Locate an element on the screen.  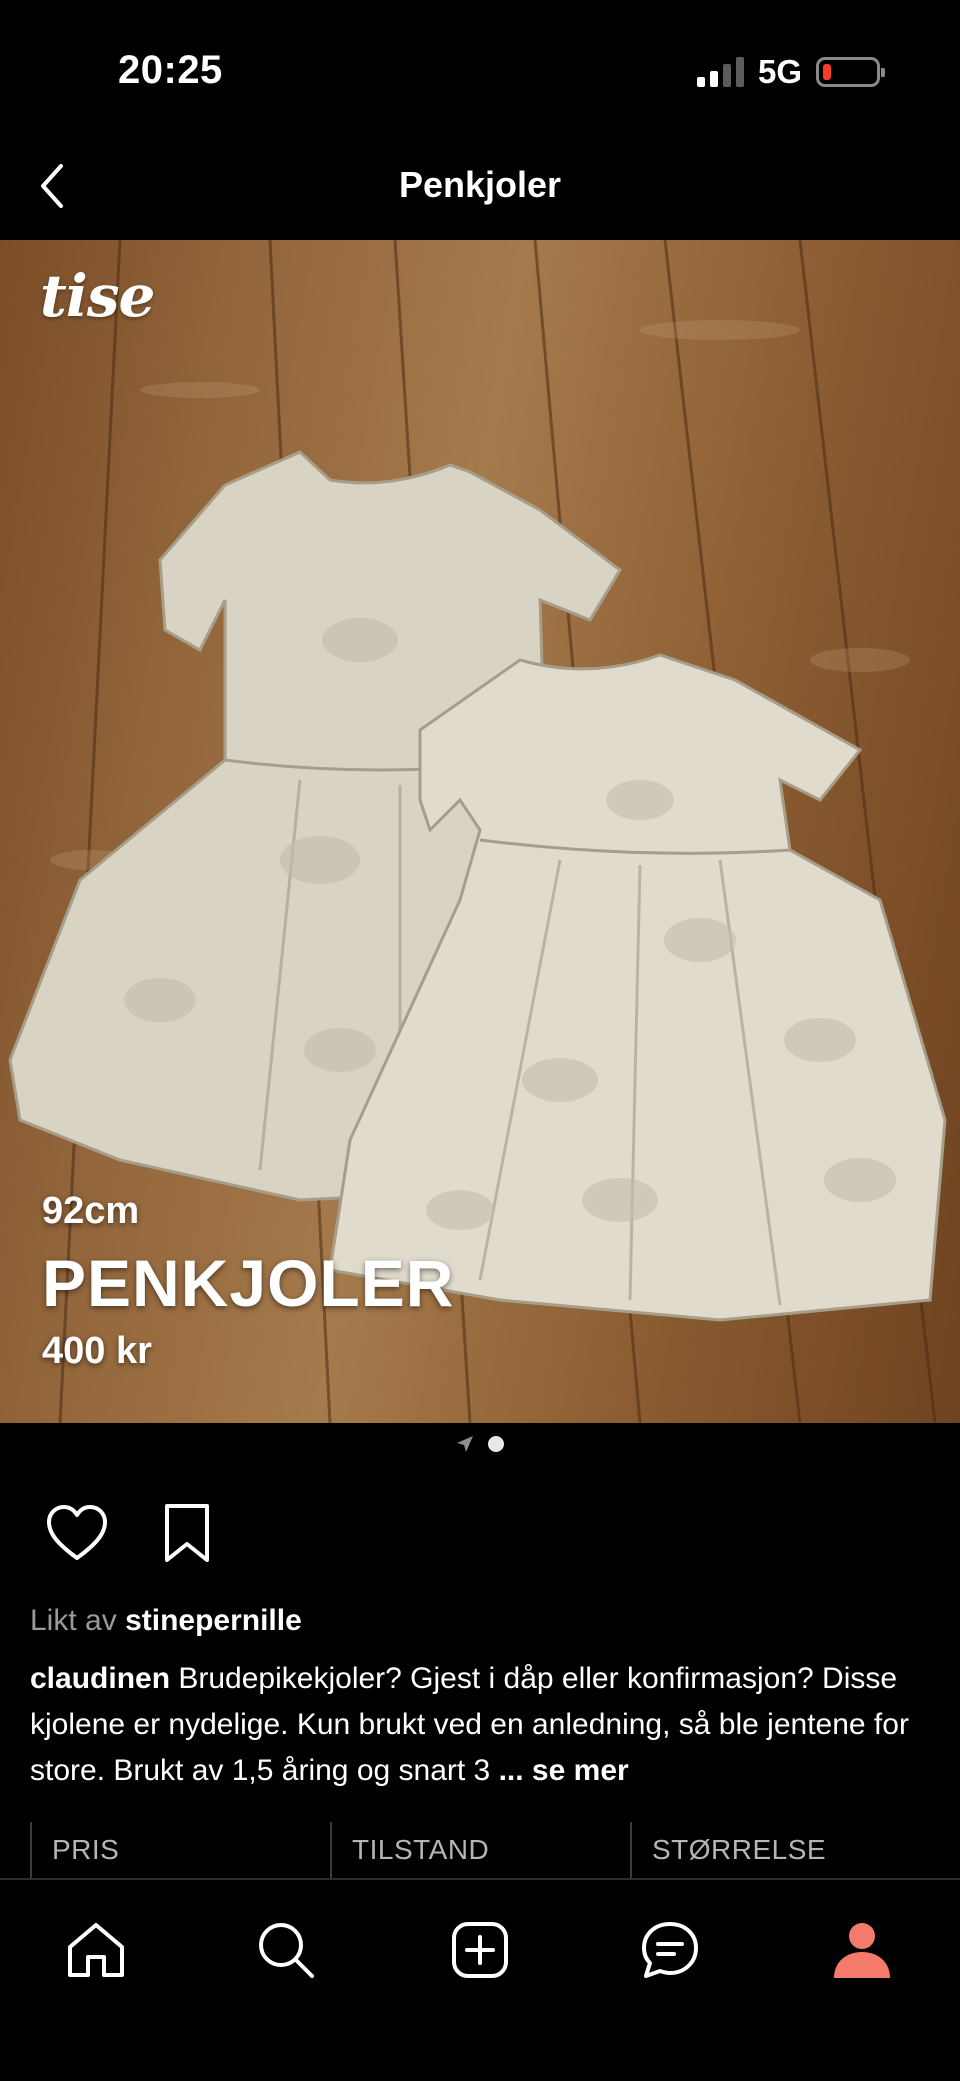
plus-square-icon is located at coordinates (480, 1950).